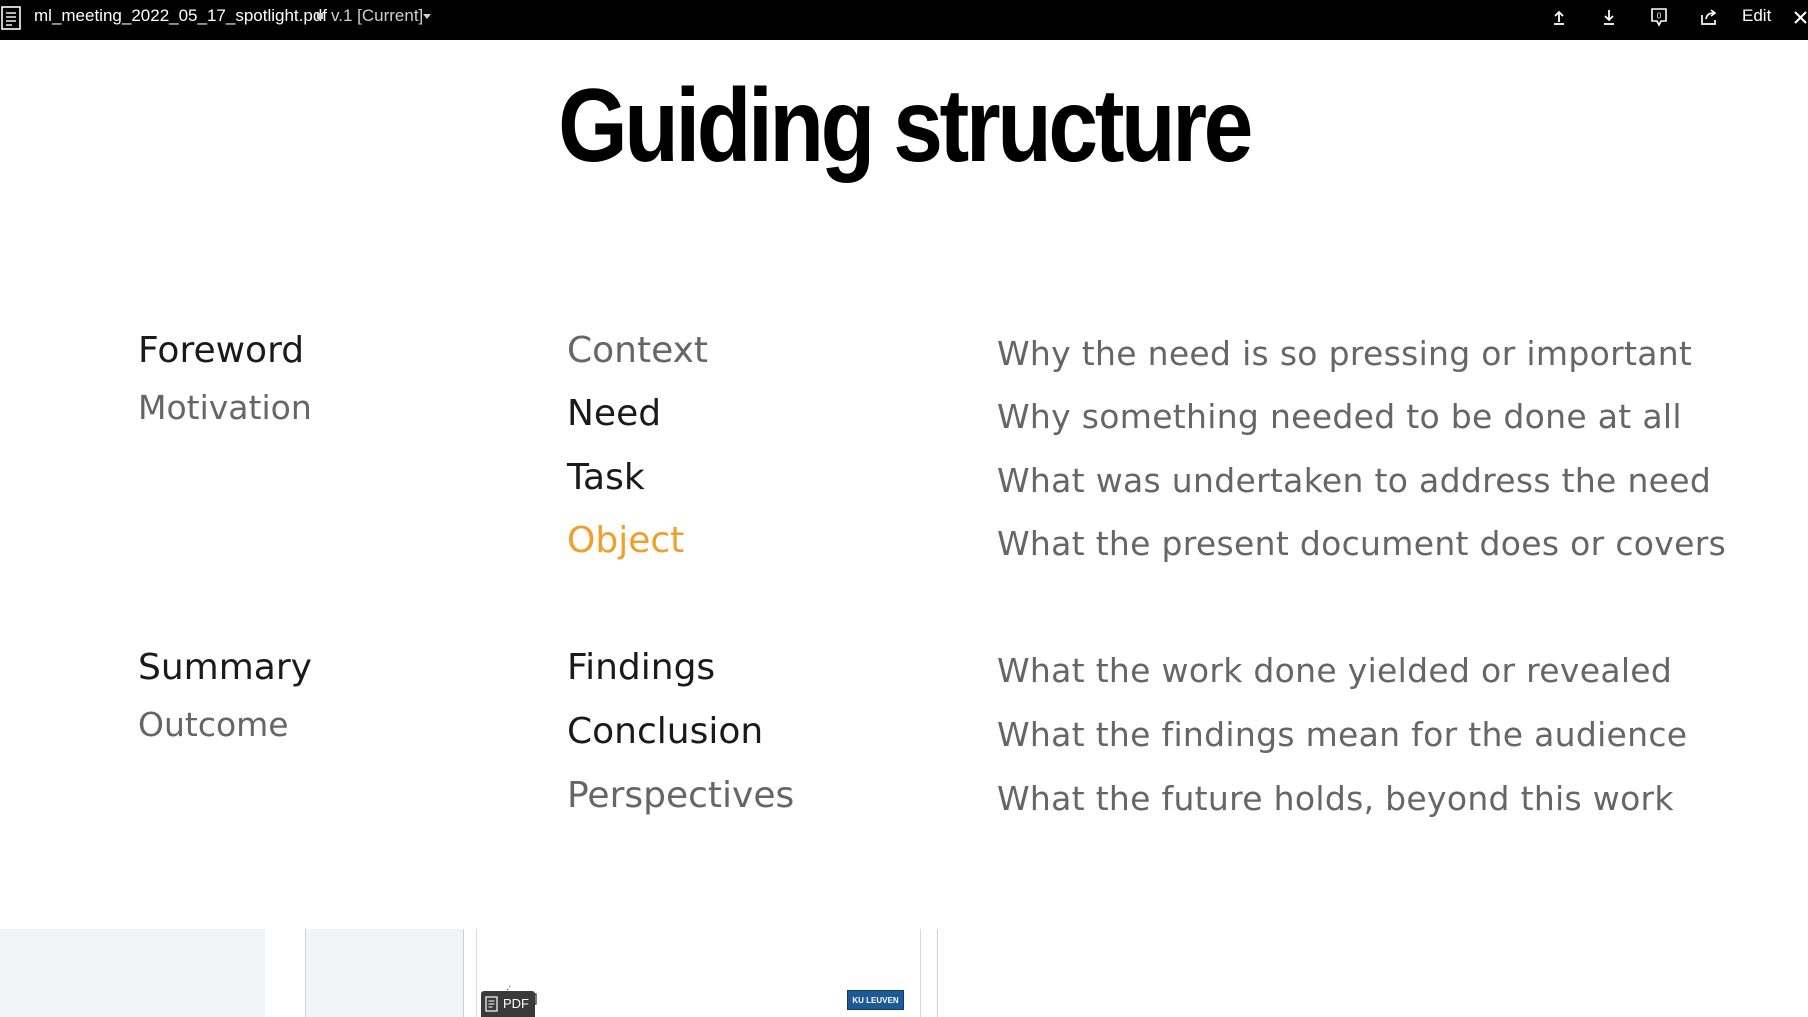 This screenshot has width=1808, height=1017. I want to click on section-subheading-outcome: Outcome, so click(213, 724).